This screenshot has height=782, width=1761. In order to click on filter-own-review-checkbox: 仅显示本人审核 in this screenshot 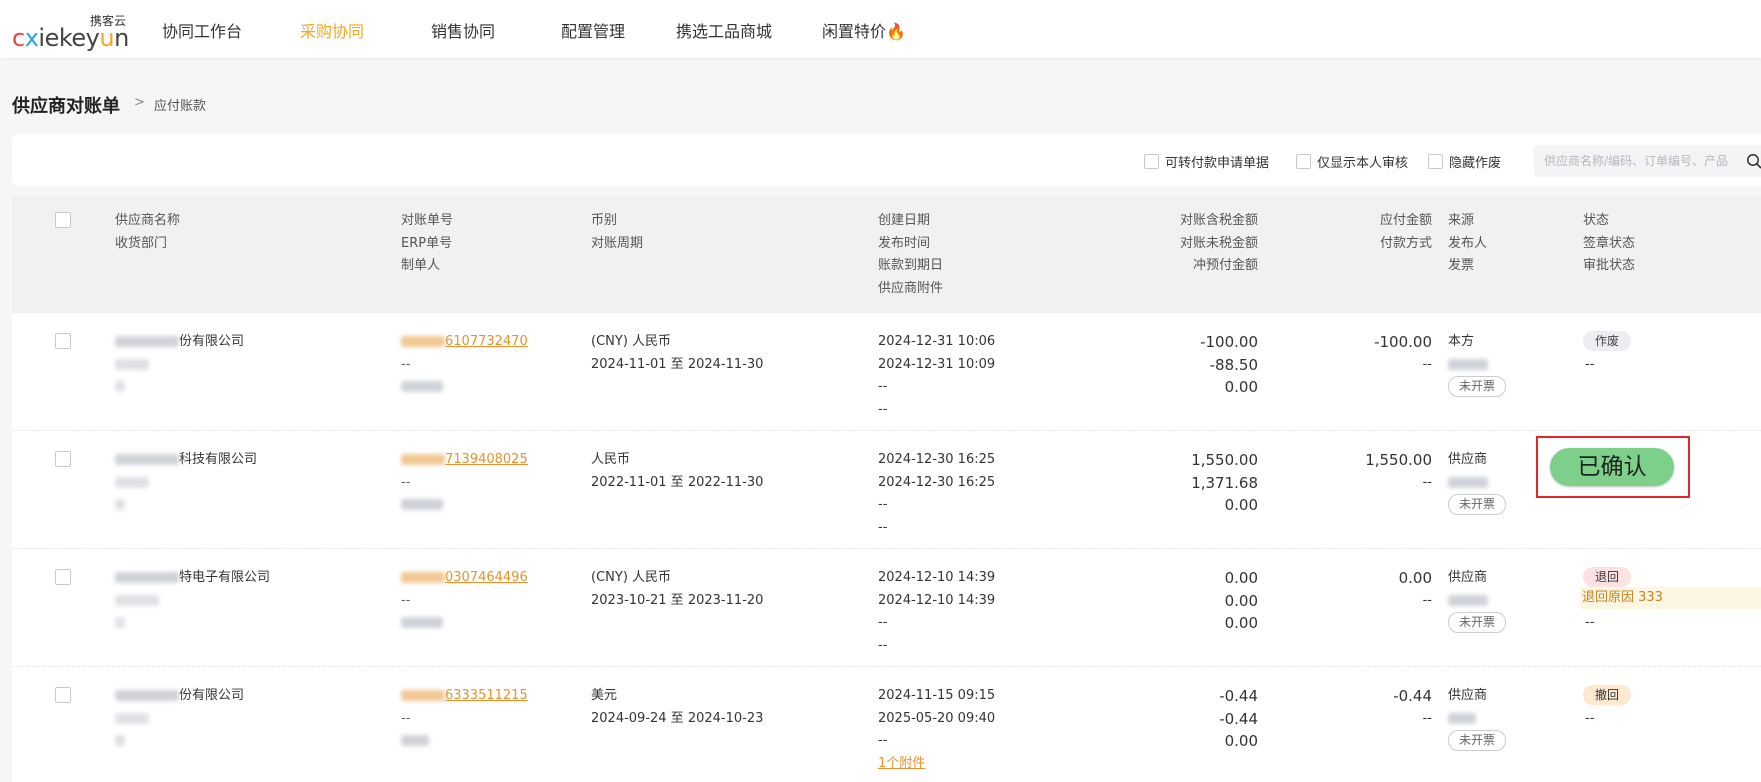, I will do `click(1352, 161)`.